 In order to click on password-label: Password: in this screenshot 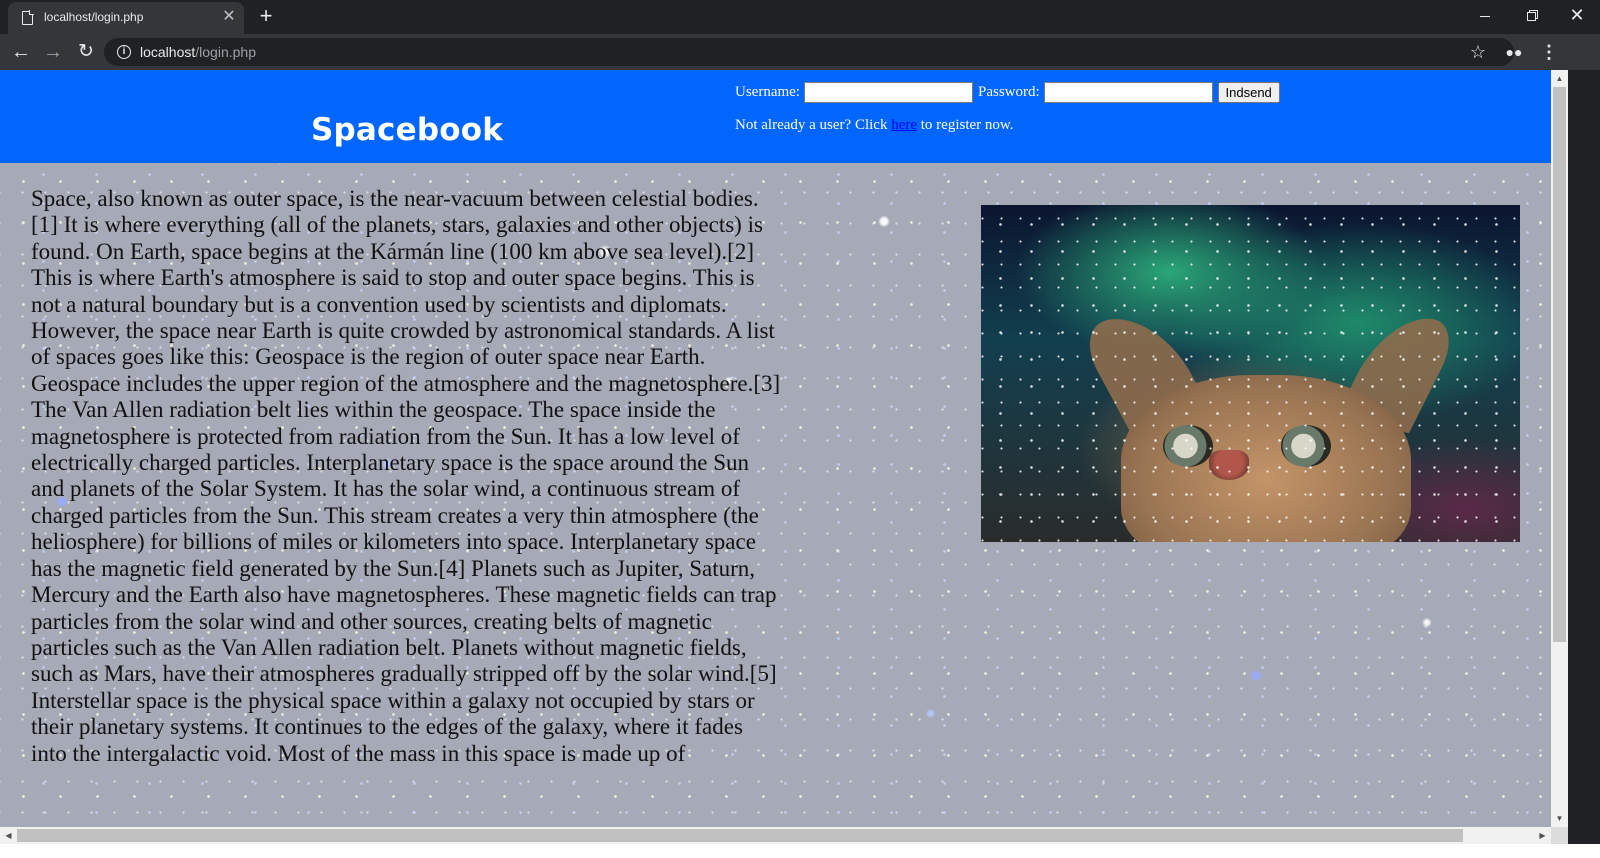, I will do `click(1008, 91)`.